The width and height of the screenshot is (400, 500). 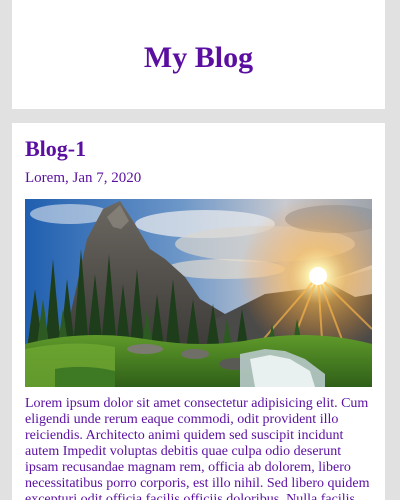 I want to click on post-title: Blog-1, so click(x=198, y=149).